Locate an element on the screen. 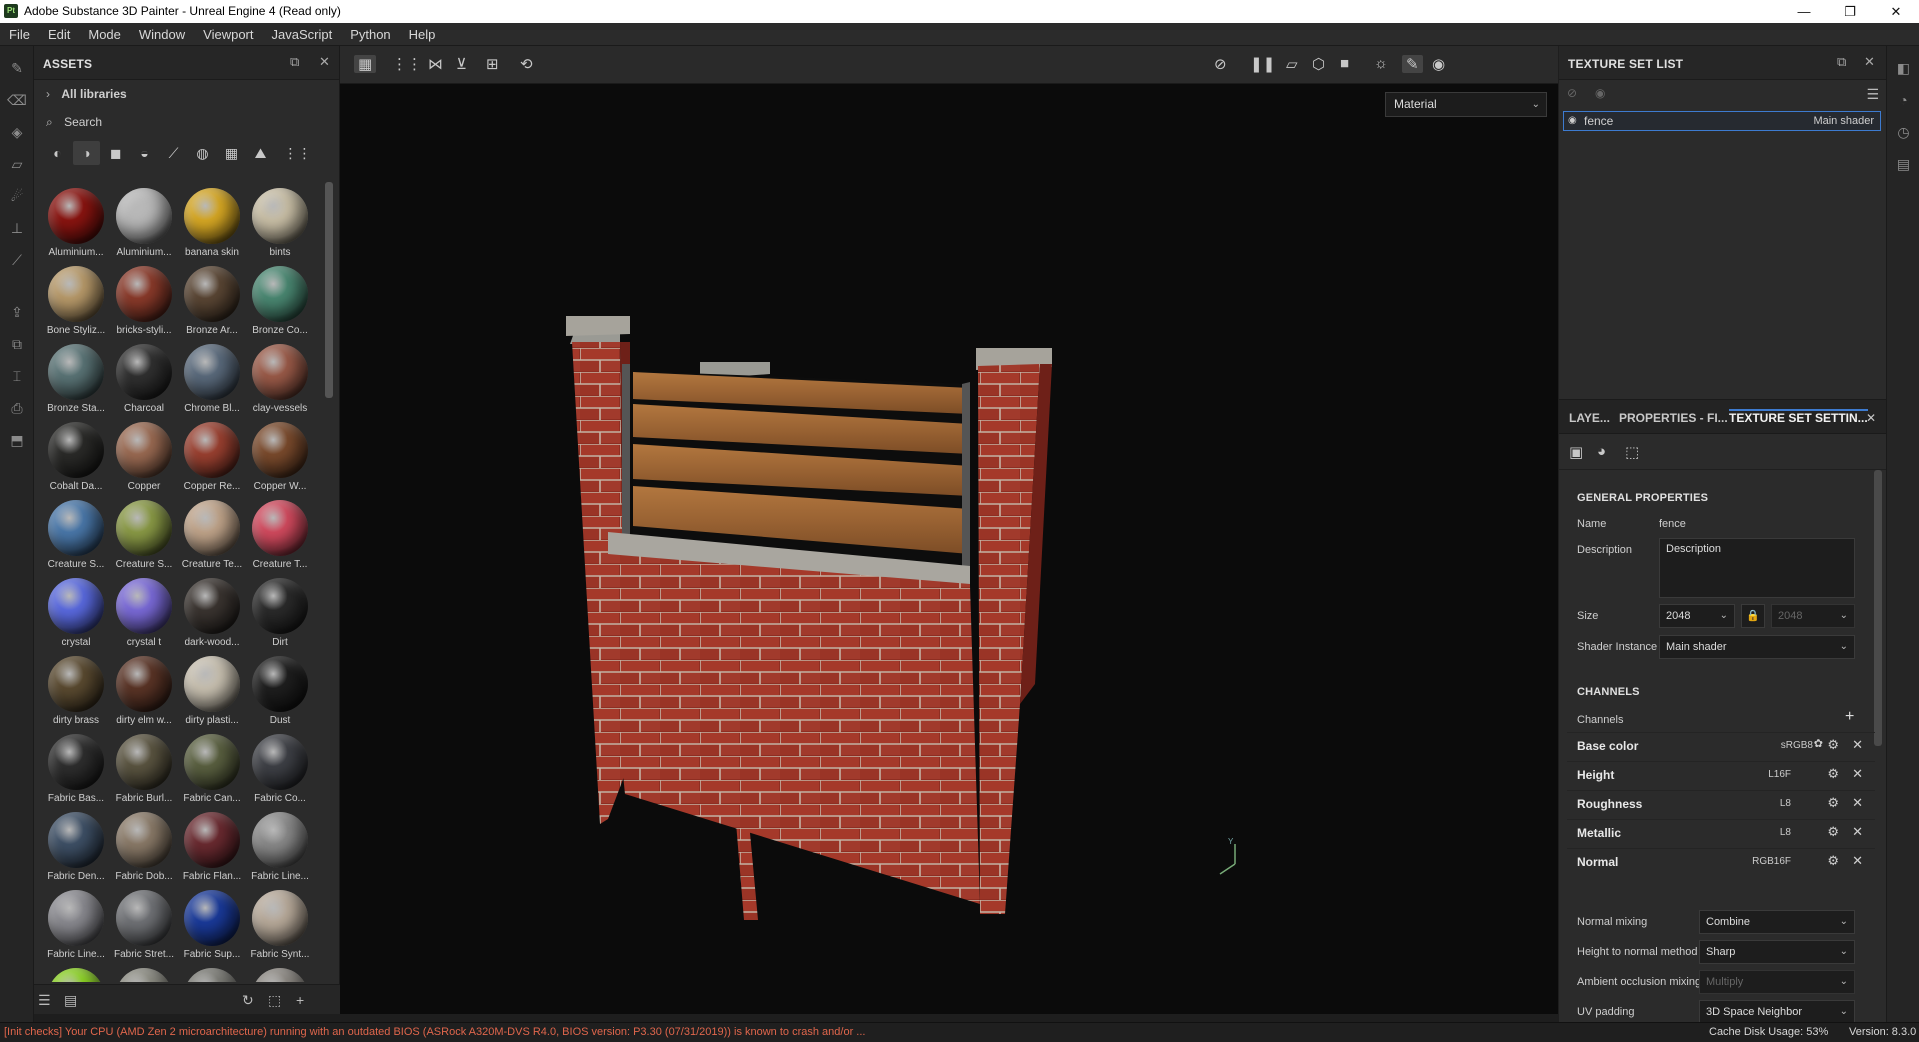  display-settings-icon: ☼ is located at coordinates (1381, 63).